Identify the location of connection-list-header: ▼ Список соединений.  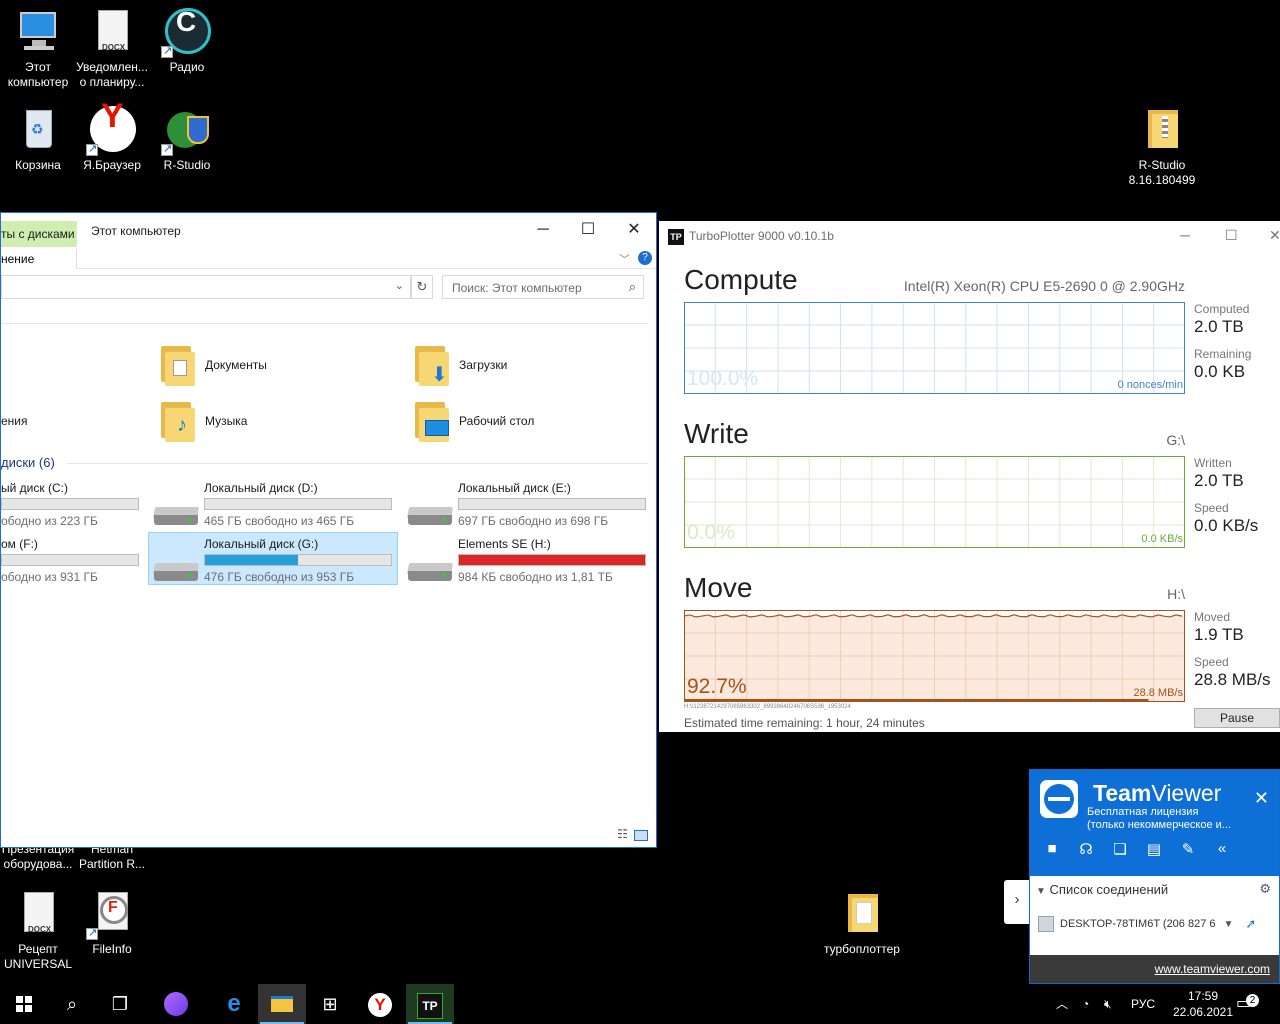
(1102, 889).